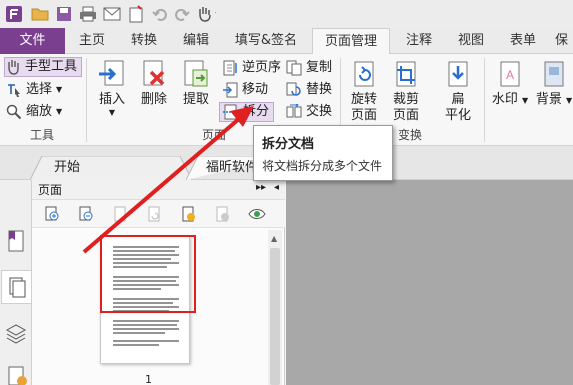 The width and height of the screenshot is (573, 385). What do you see at coordinates (322, 166) in the screenshot?
I see `tooltip-description: 将文档拆分成多个文件` at bounding box center [322, 166].